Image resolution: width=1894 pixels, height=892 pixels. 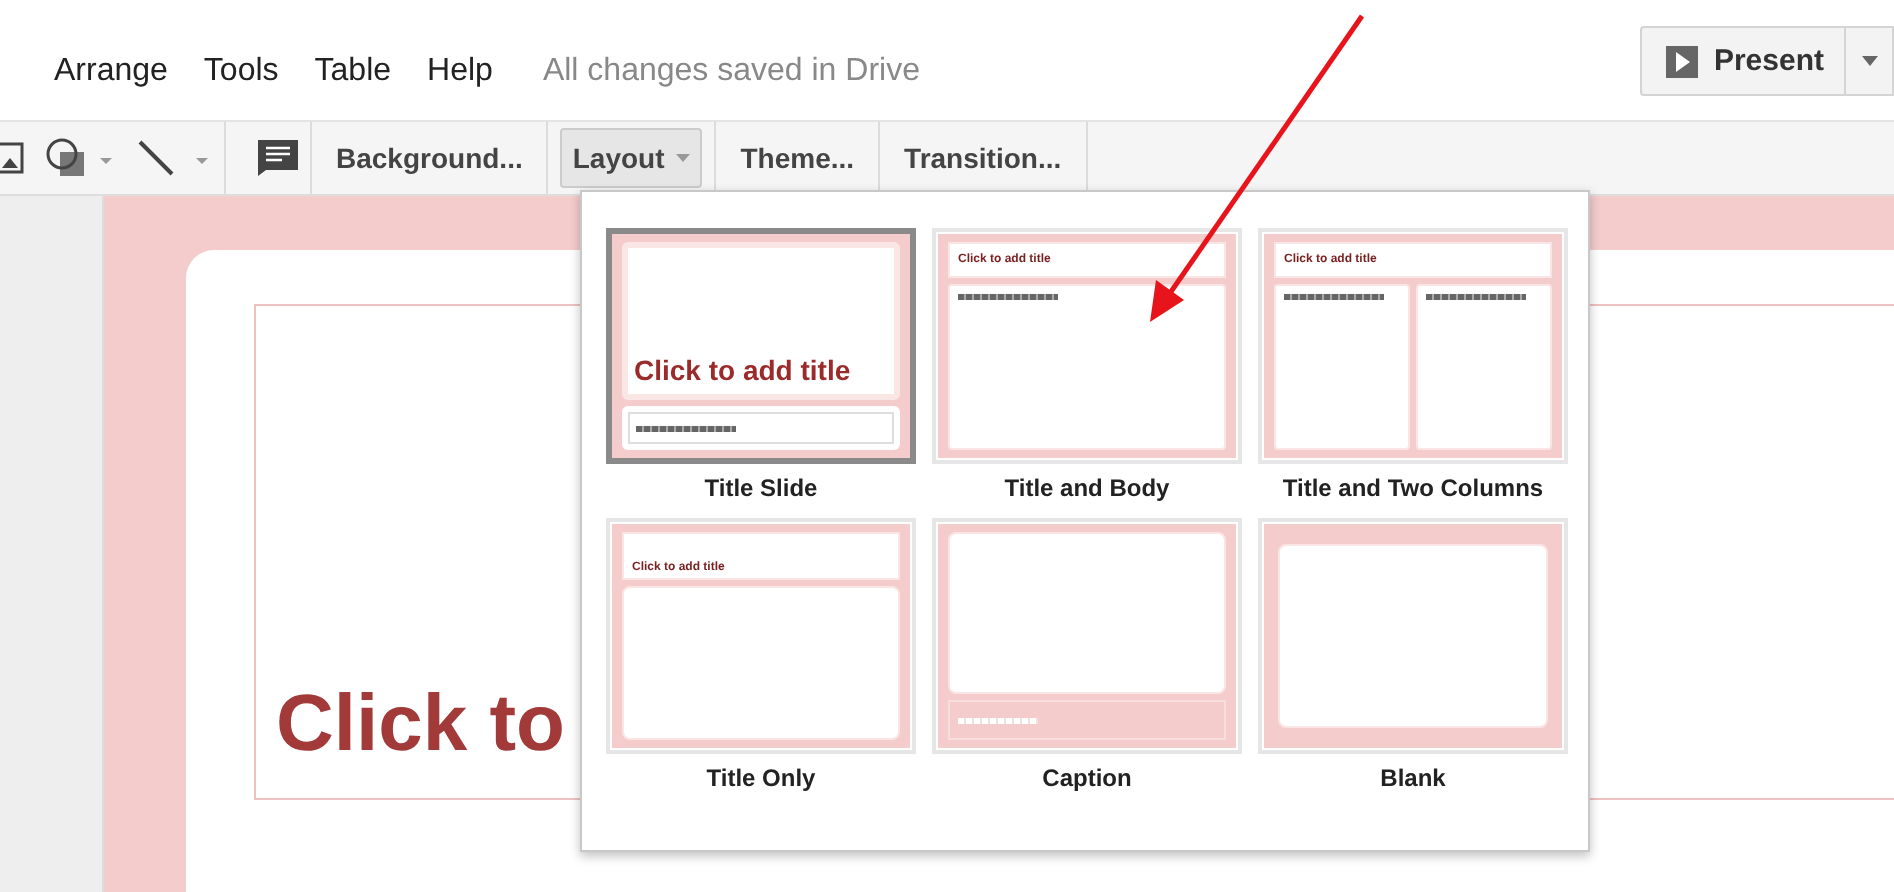 What do you see at coordinates (111, 72) in the screenshot?
I see `menu-item: Arrange` at bounding box center [111, 72].